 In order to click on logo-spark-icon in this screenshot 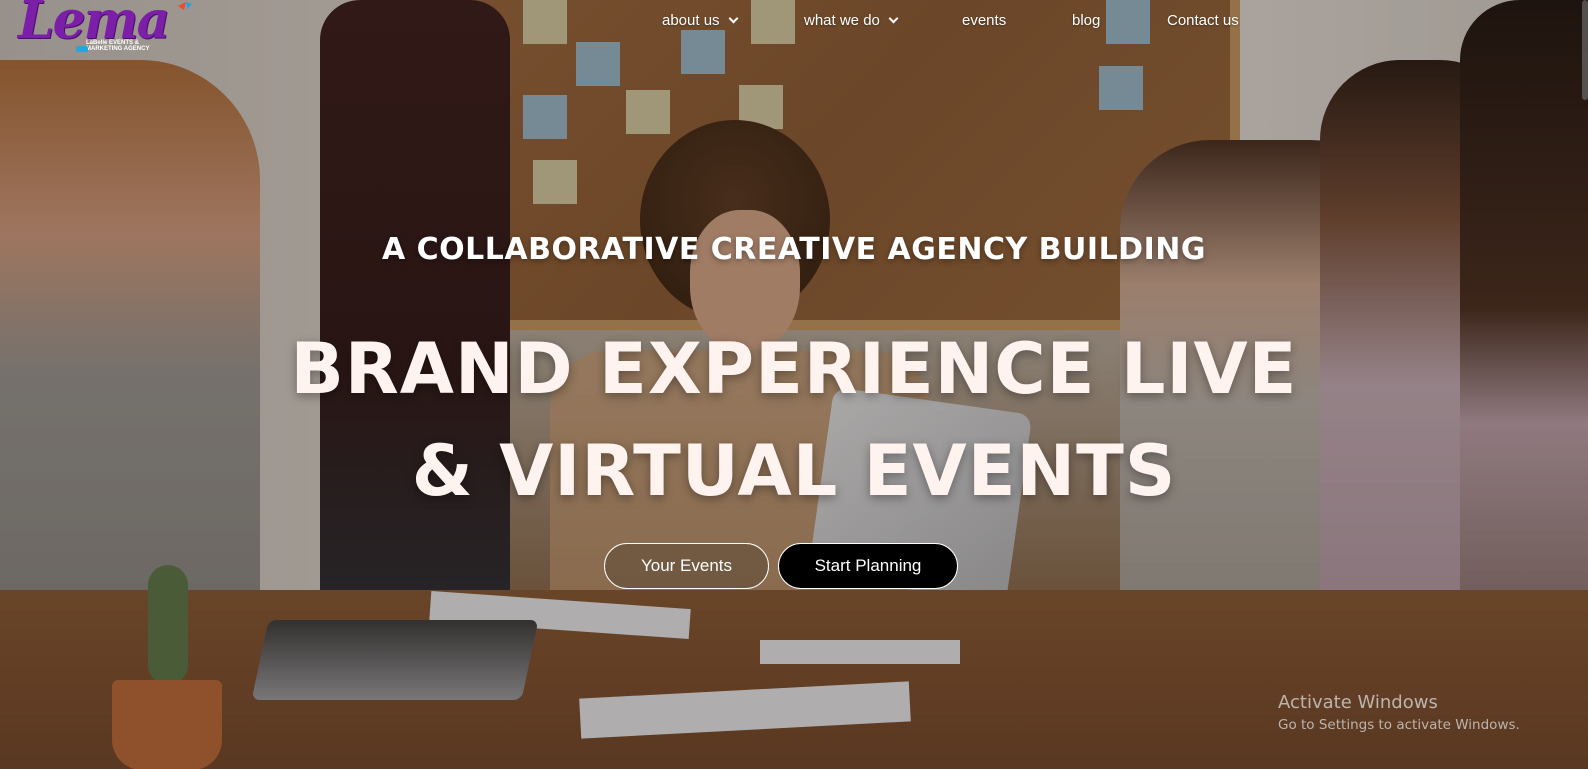, I will do `click(185, 6)`.